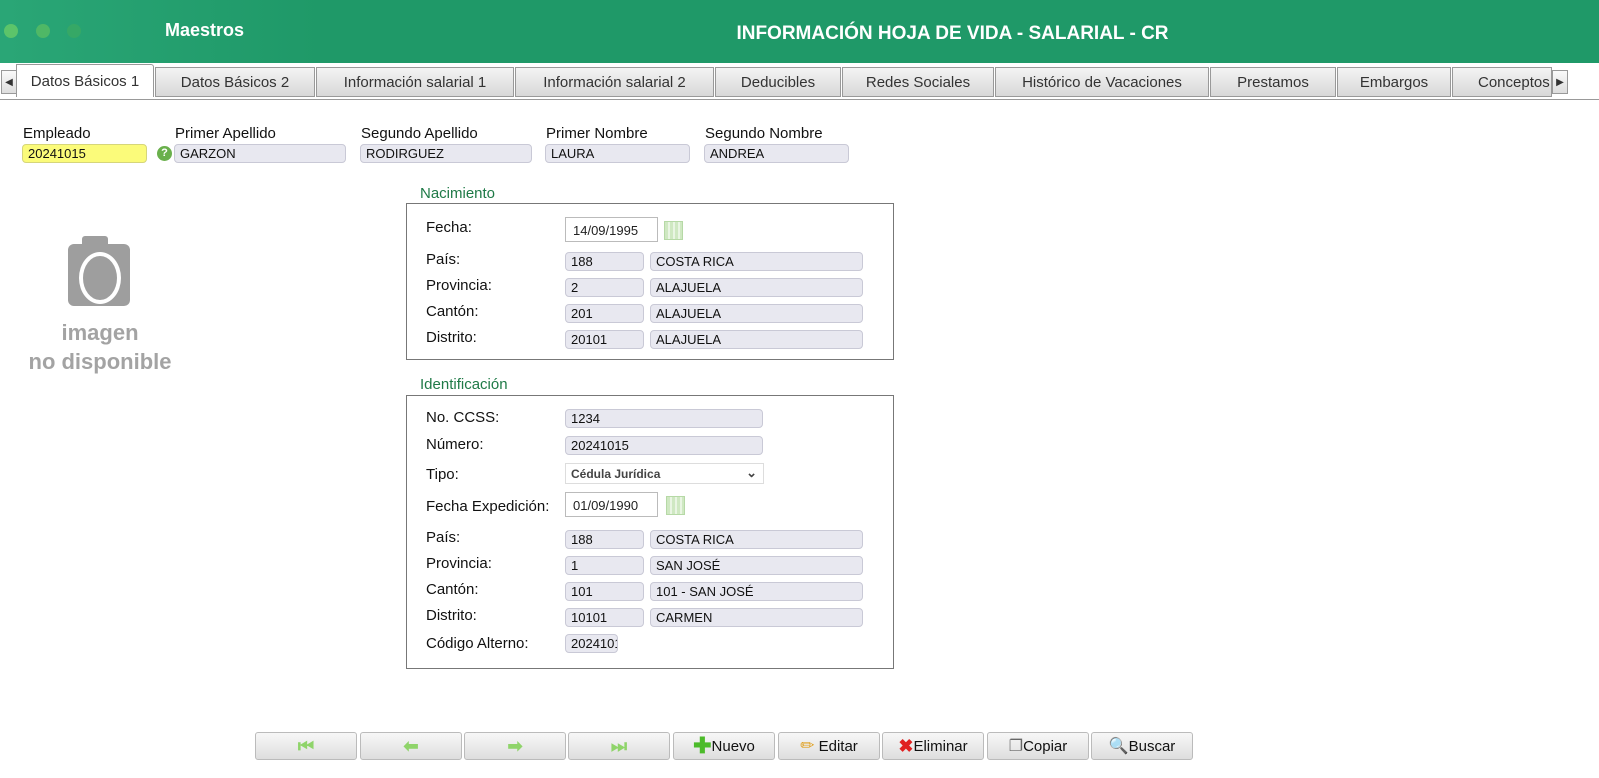  Describe the element at coordinates (611, 504) in the screenshot. I see `fecha-expedicion-input: 01/09/1990` at that location.